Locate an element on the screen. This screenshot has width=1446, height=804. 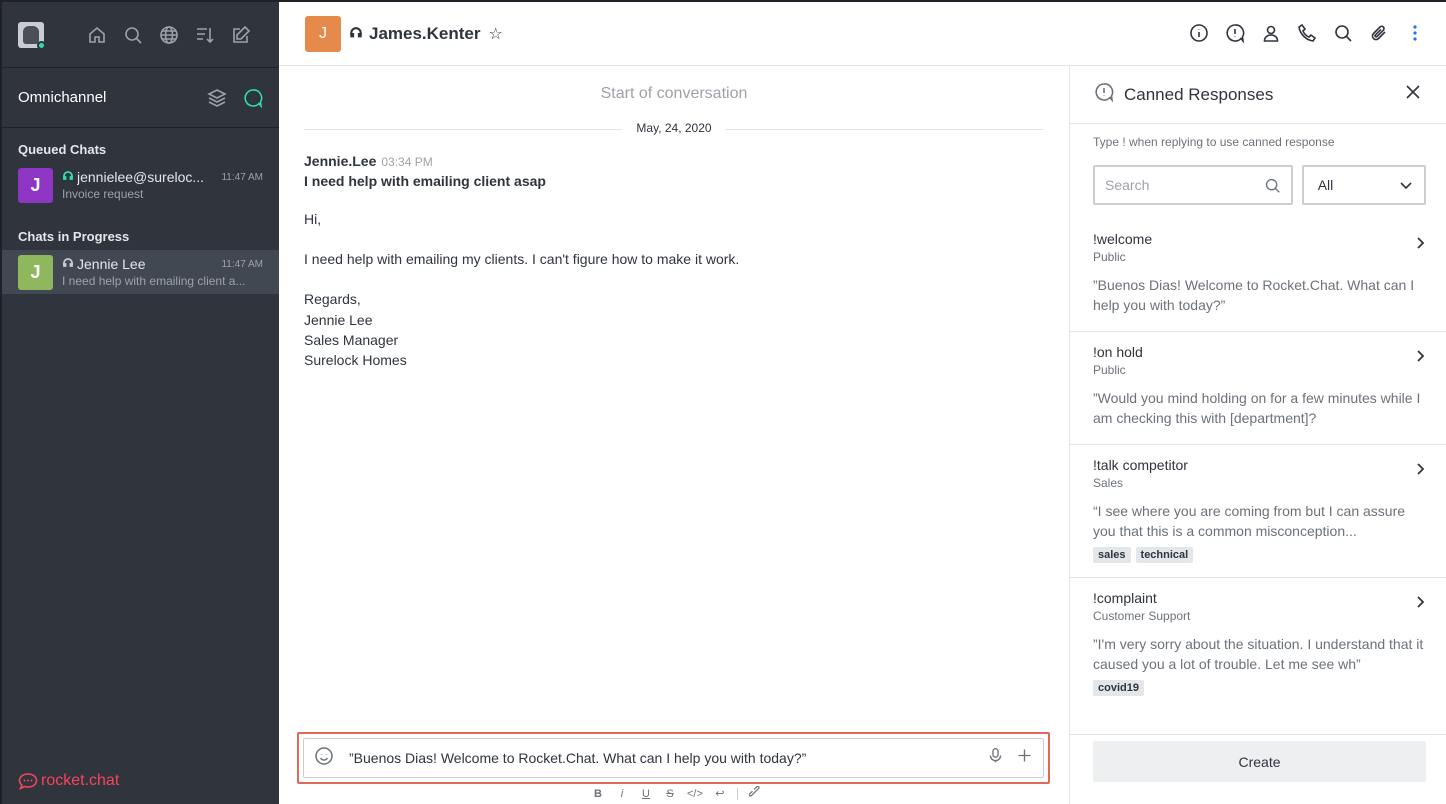
multiline-icon: ↩ is located at coordinates (720, 793).